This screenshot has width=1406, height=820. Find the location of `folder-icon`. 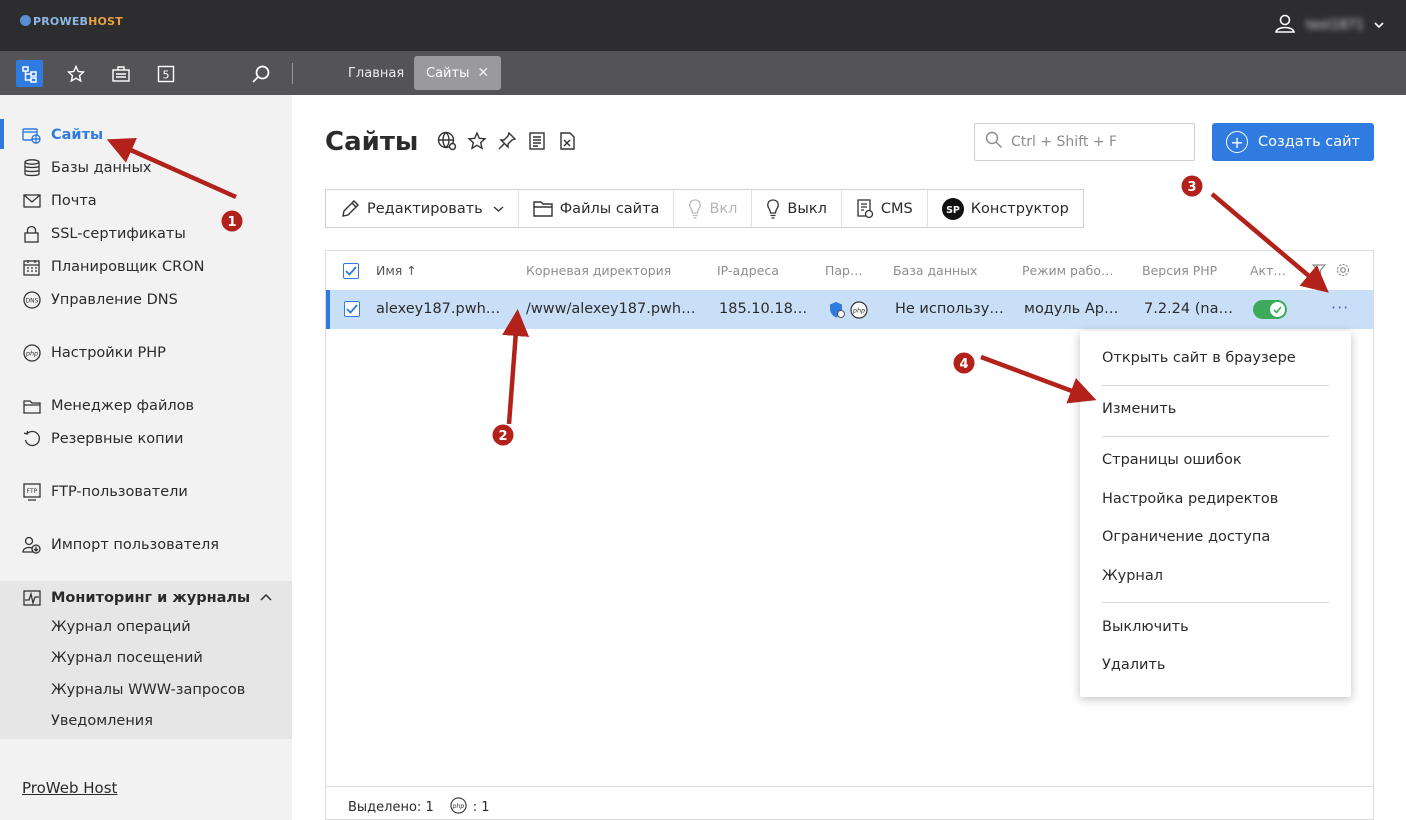

folder-icon is located at coordinates (543, 208).